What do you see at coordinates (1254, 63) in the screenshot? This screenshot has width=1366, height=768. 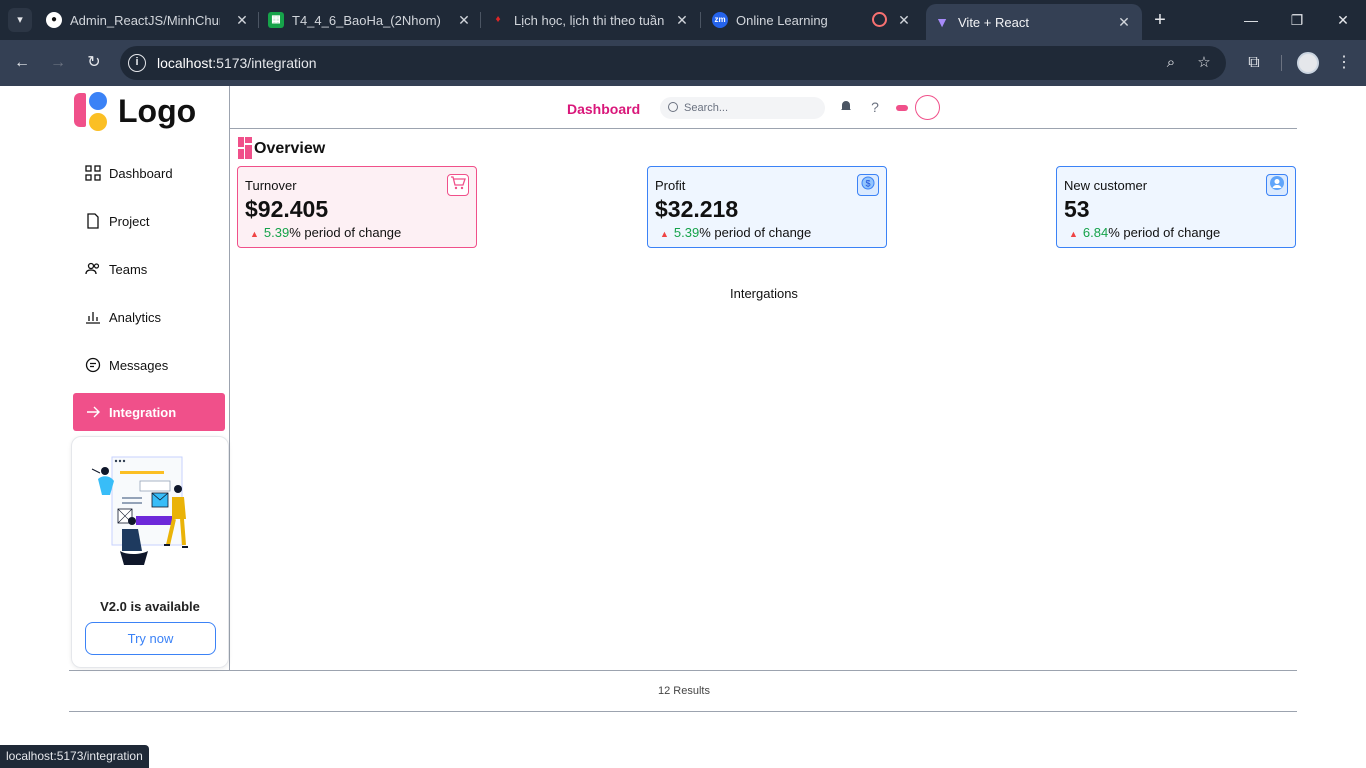 I see `extensions-icon: ⧉` at bounding box center [1254, 63].